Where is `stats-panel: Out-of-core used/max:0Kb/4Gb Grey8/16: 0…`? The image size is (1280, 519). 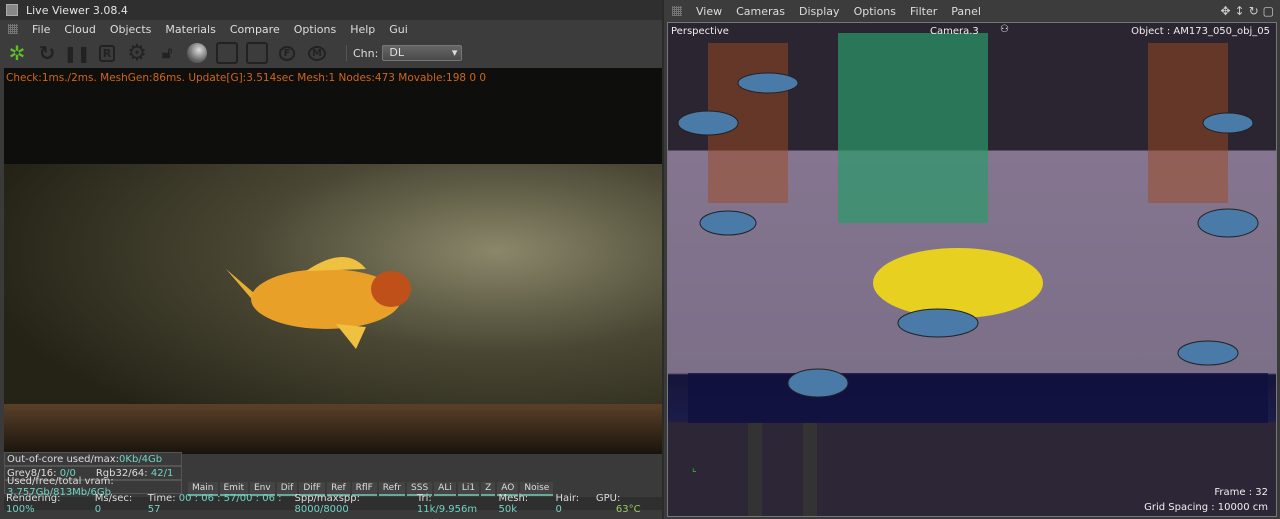 stats-panel: Out-of-core used/max:0Kb/4Gb Grey8/16: 0… is located at coordinates (333, 475).